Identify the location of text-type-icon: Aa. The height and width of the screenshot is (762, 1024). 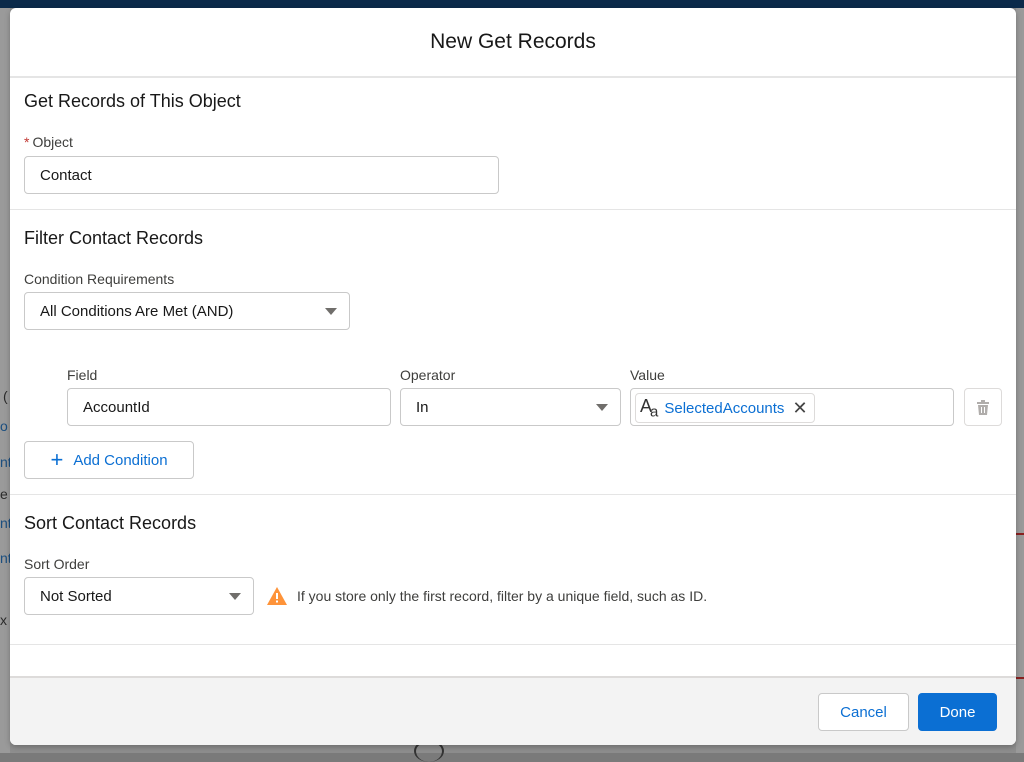
(649, 408).